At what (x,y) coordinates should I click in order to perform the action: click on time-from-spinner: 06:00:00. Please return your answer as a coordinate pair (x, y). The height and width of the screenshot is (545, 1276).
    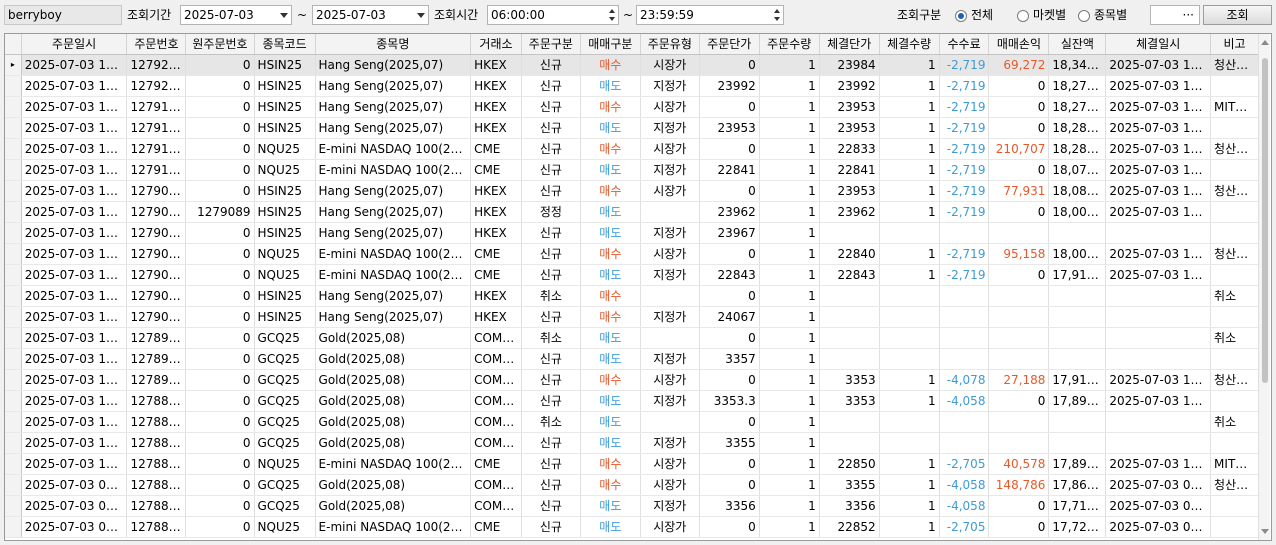
    Looking at the image, I should click on (553, 15).